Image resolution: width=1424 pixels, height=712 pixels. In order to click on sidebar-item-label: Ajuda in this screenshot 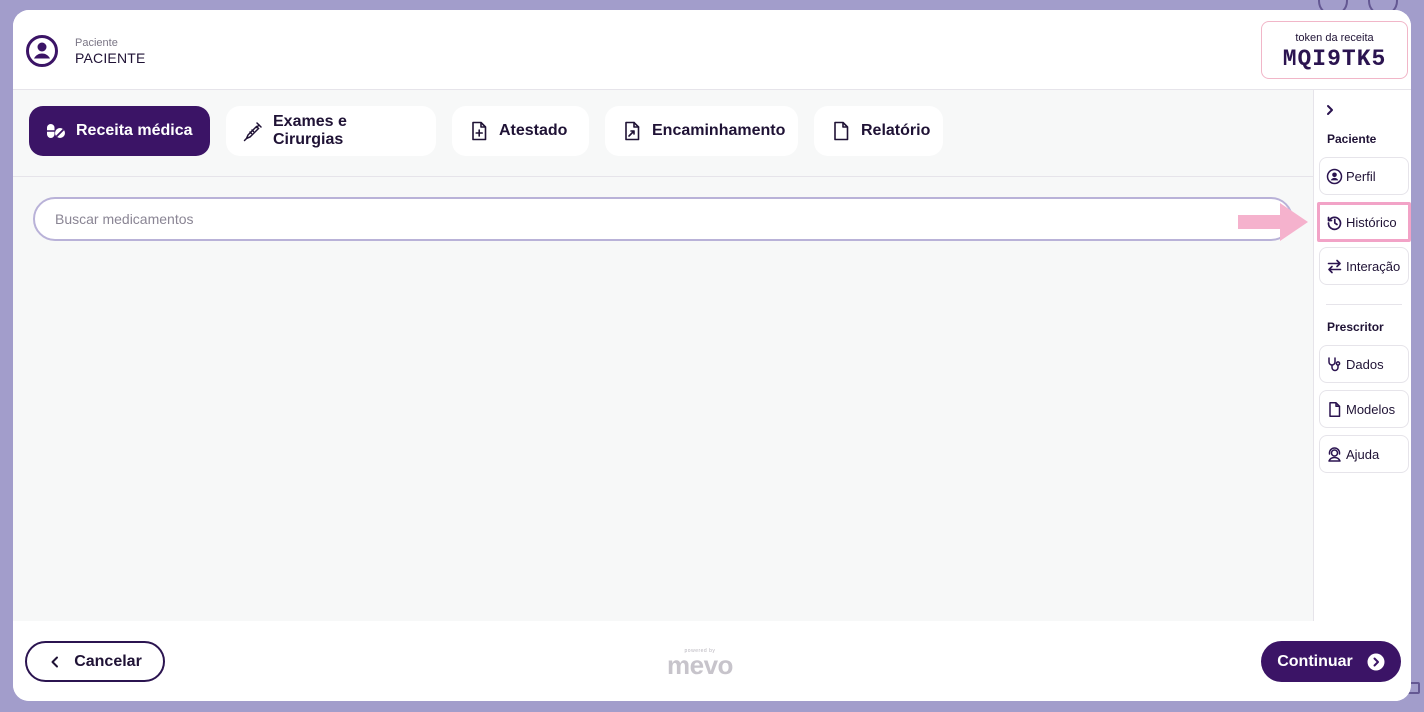, I will do `click(1363, 454)`.